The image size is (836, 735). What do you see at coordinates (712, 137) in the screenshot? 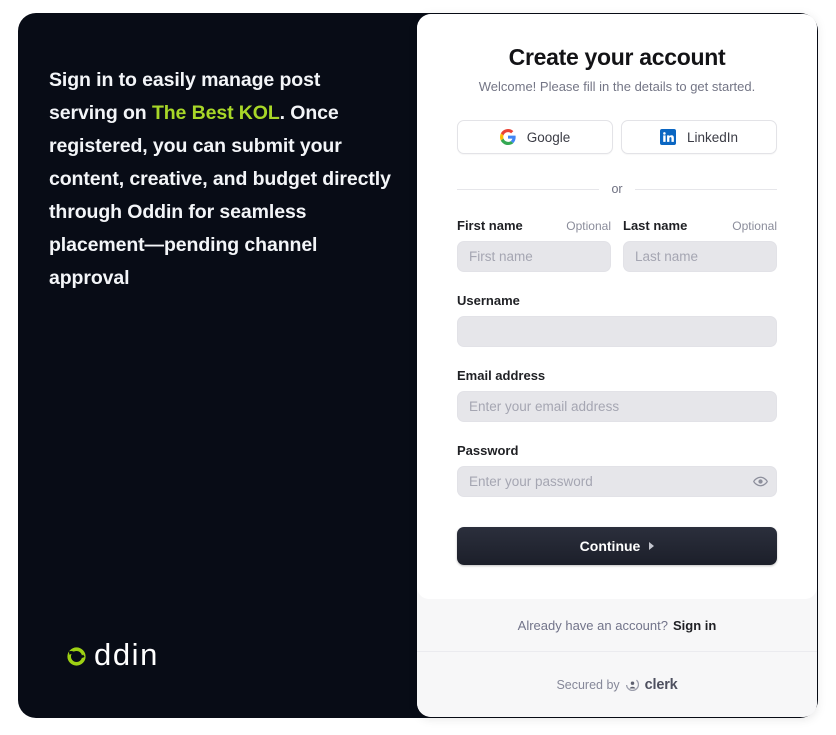
I see `linkedin-signin-label: LinkedIn` at bounding box center [712, 137].